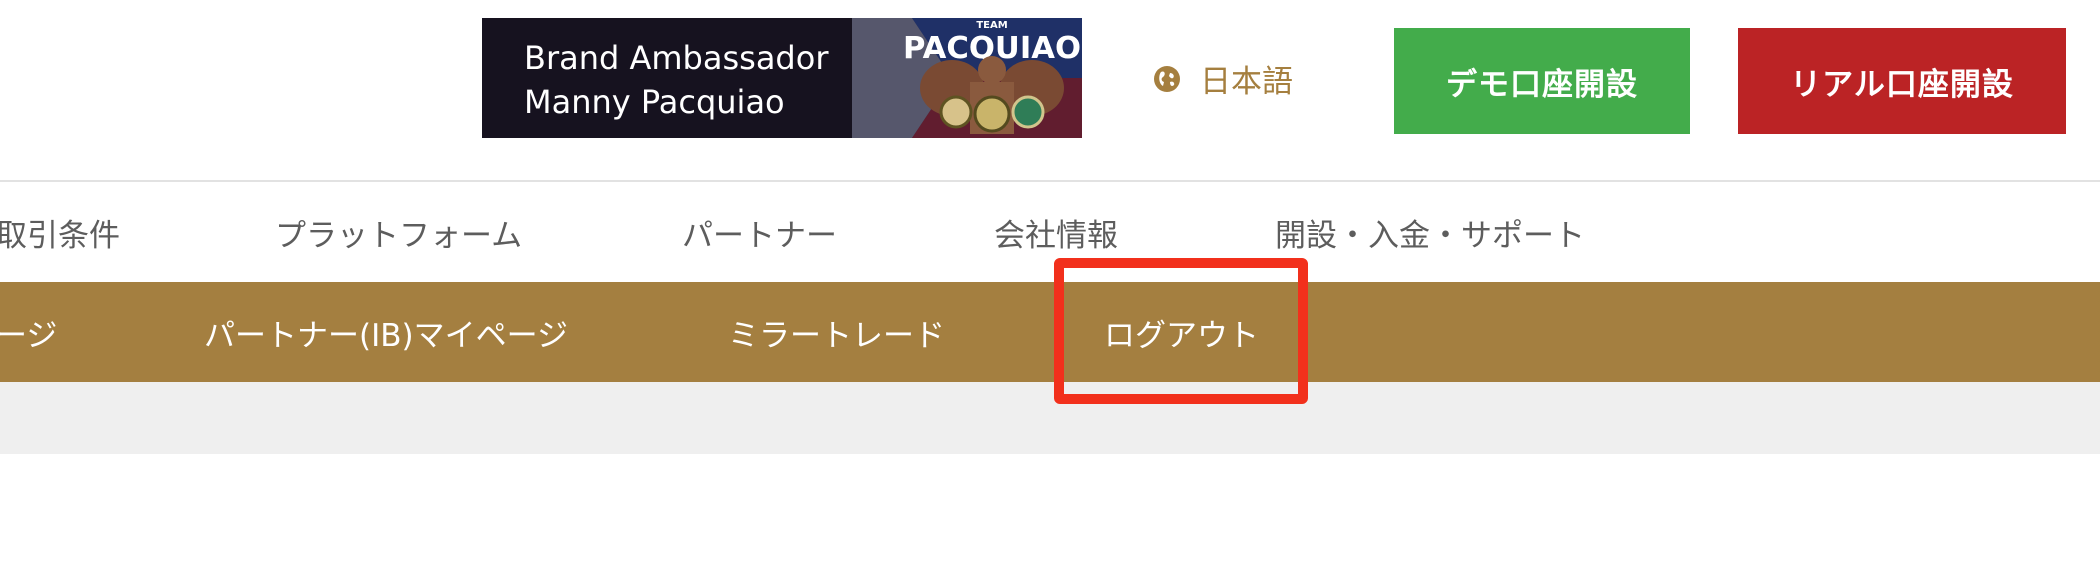 The height and width of the screenshot is (564, 2100). I want to click on globe-icon, so click(1167, 79).